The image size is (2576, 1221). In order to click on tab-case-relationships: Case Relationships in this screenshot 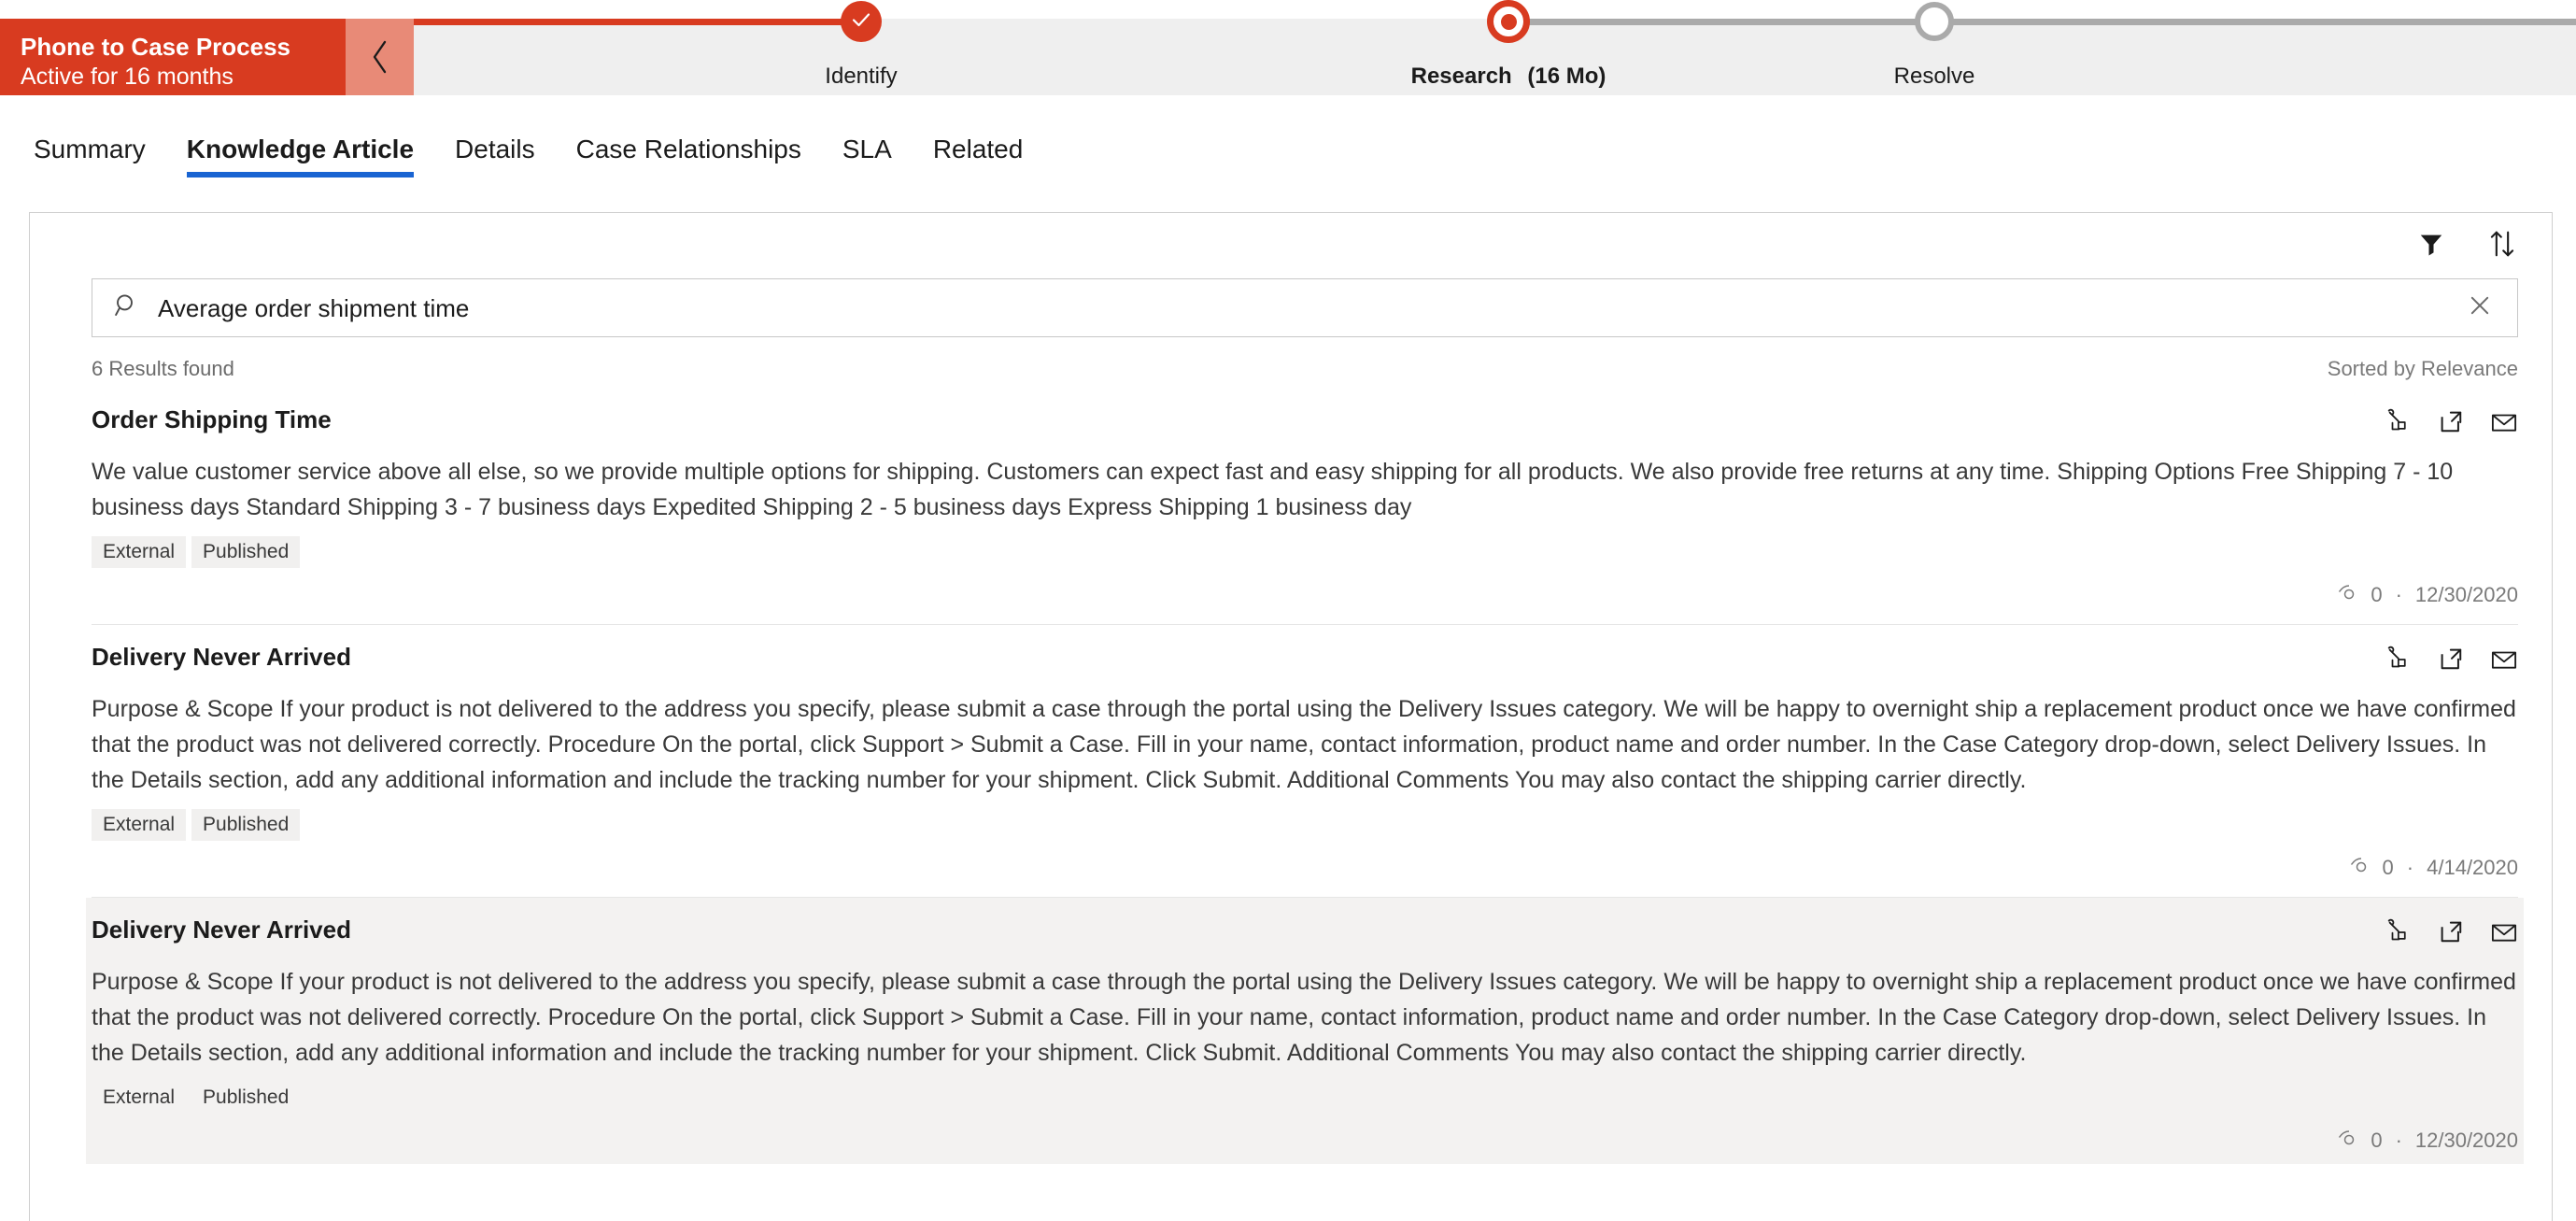, I will do `click(688, 156)`.